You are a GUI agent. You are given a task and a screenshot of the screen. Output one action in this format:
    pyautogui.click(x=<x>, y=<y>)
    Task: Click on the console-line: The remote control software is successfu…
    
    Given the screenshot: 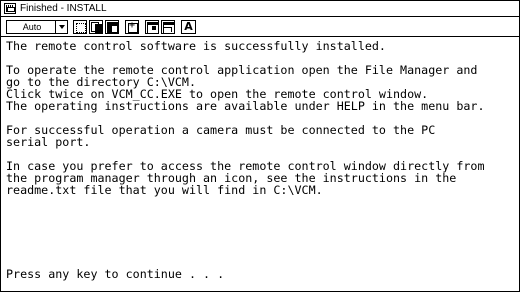 What is the action you would take?
    pyautogui.click(x=196, y=46)
    